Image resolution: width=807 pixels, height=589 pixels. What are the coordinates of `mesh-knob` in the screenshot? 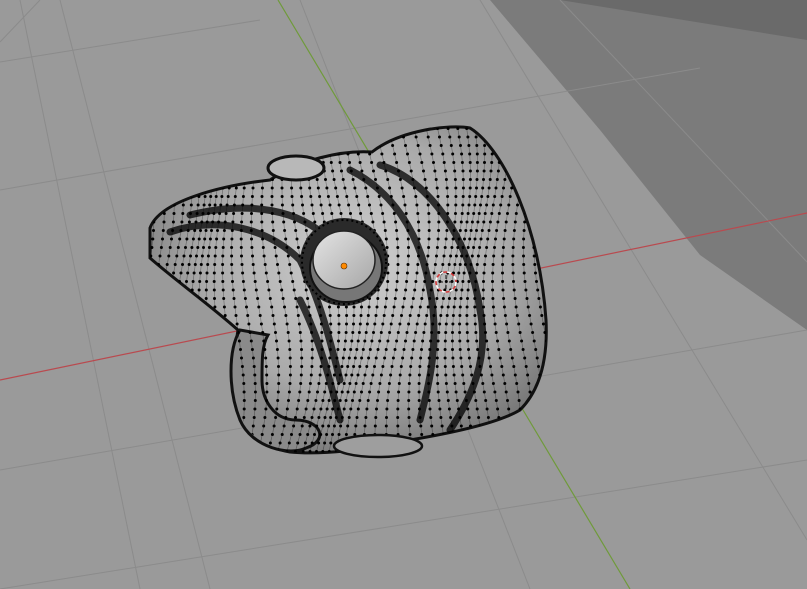 It's located at (344, 262).